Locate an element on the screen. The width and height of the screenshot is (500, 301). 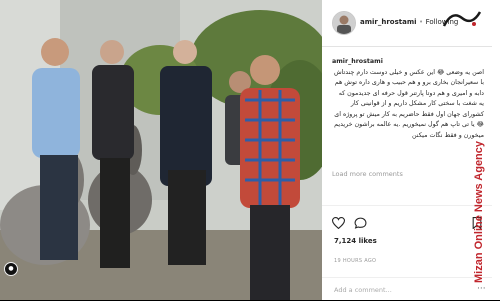
avatar-image is located at coordinates (344, 23).